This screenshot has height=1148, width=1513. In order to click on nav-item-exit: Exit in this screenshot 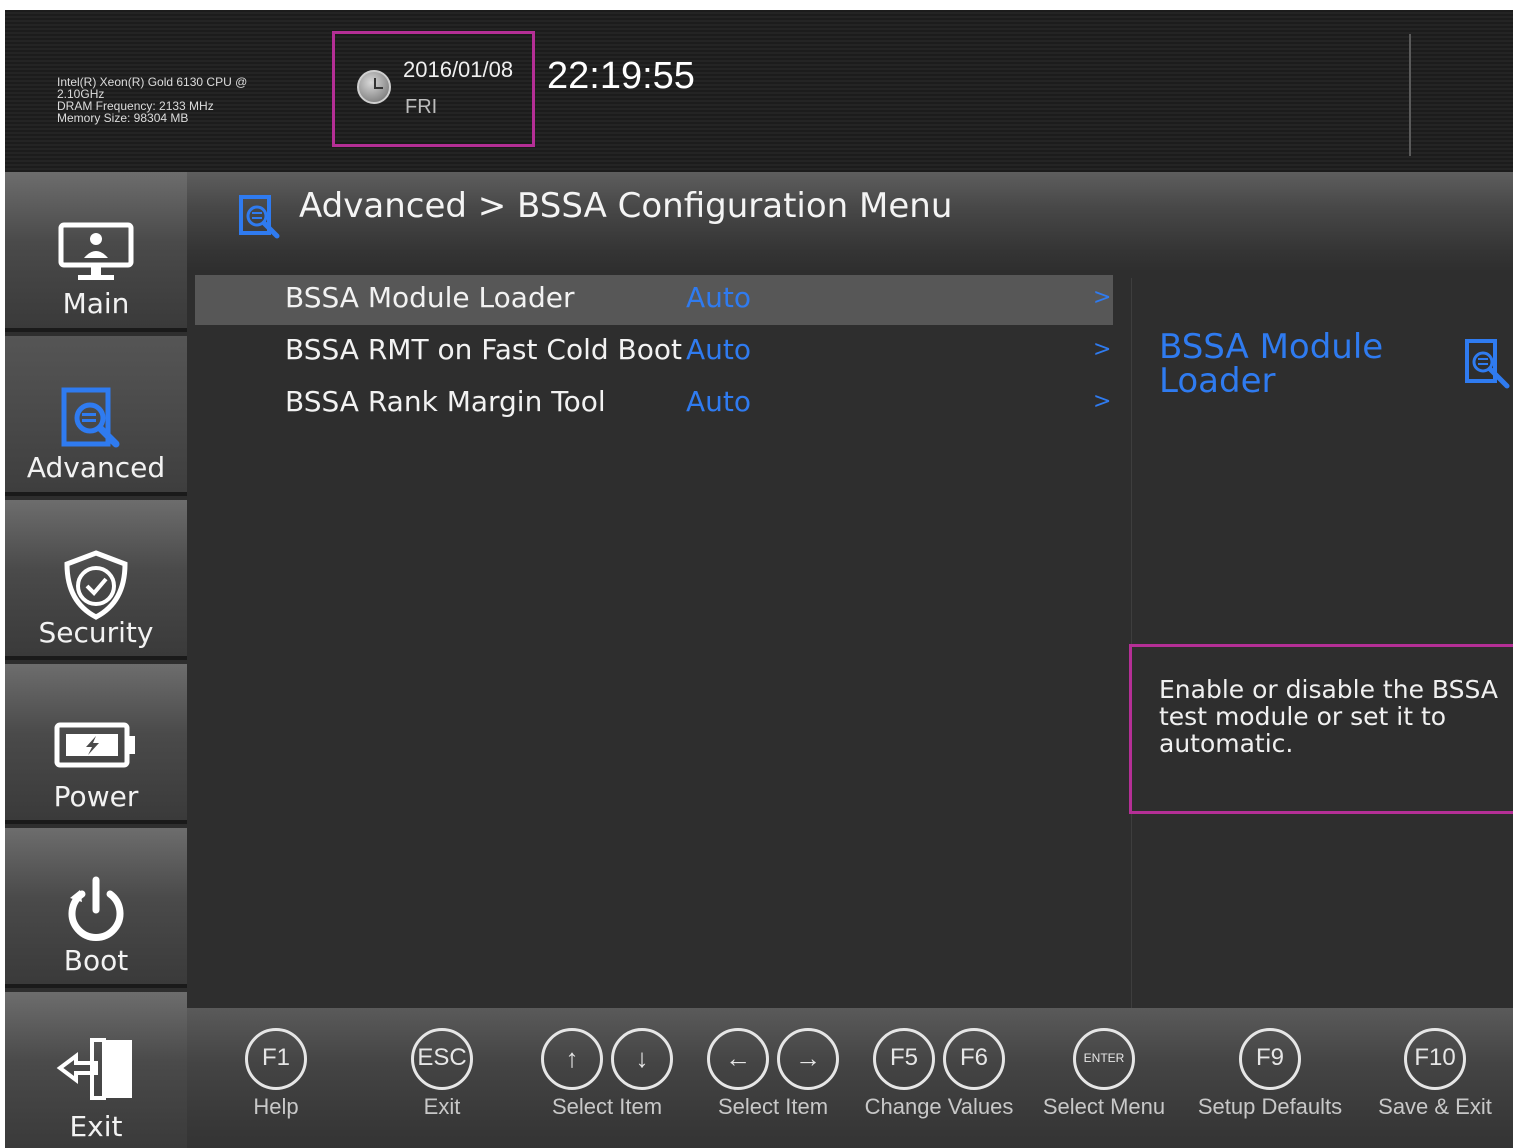, I will do `click(96, 1070)`.